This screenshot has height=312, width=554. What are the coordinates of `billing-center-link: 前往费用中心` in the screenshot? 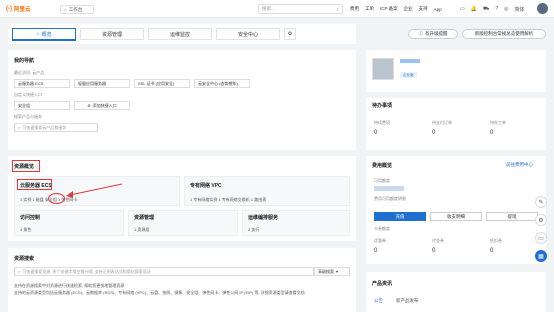 It's located at (519, 165).